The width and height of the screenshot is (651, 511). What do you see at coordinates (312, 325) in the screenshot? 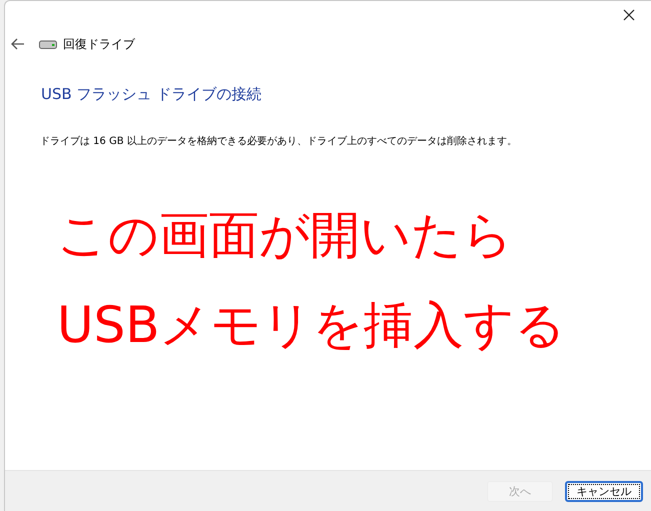
I see `annotation-text: USBメモリを挿入する` at bounding box center [312, 325].